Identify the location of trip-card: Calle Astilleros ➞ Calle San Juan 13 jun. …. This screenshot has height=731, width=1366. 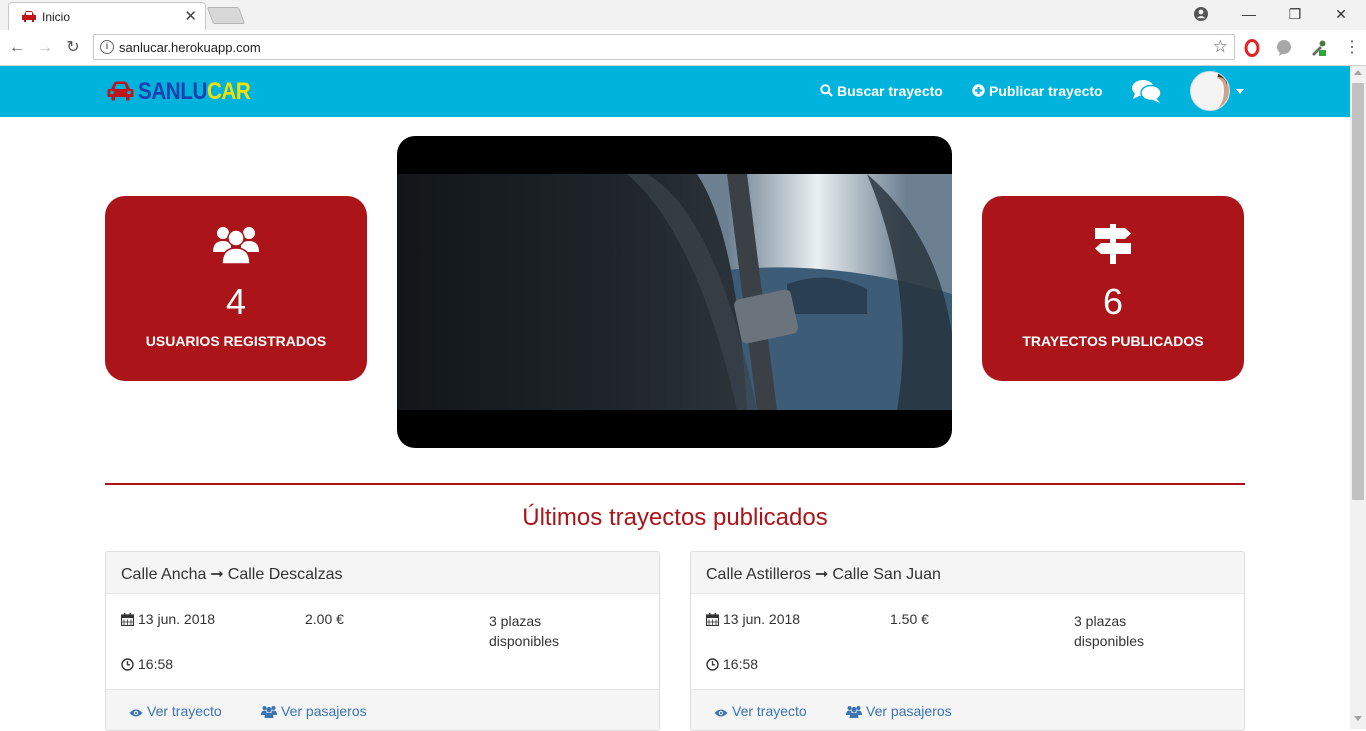
(967, 641).